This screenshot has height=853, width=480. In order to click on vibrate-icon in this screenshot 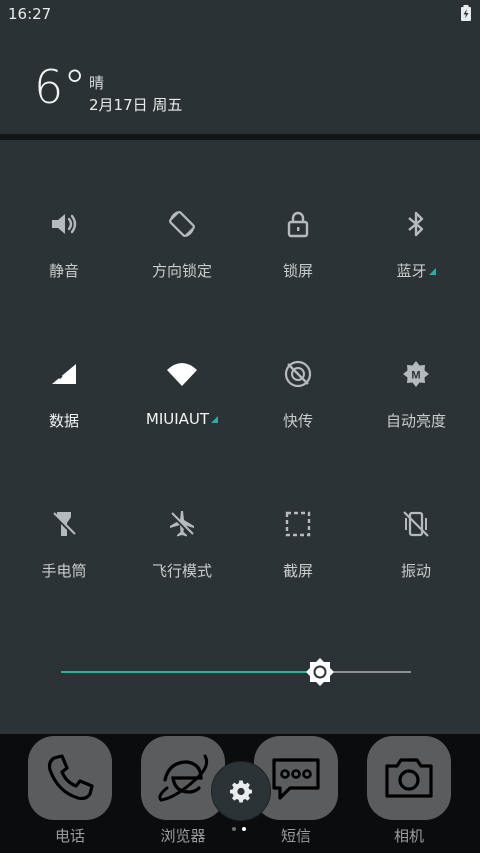, I will do `click(416, 524)`.